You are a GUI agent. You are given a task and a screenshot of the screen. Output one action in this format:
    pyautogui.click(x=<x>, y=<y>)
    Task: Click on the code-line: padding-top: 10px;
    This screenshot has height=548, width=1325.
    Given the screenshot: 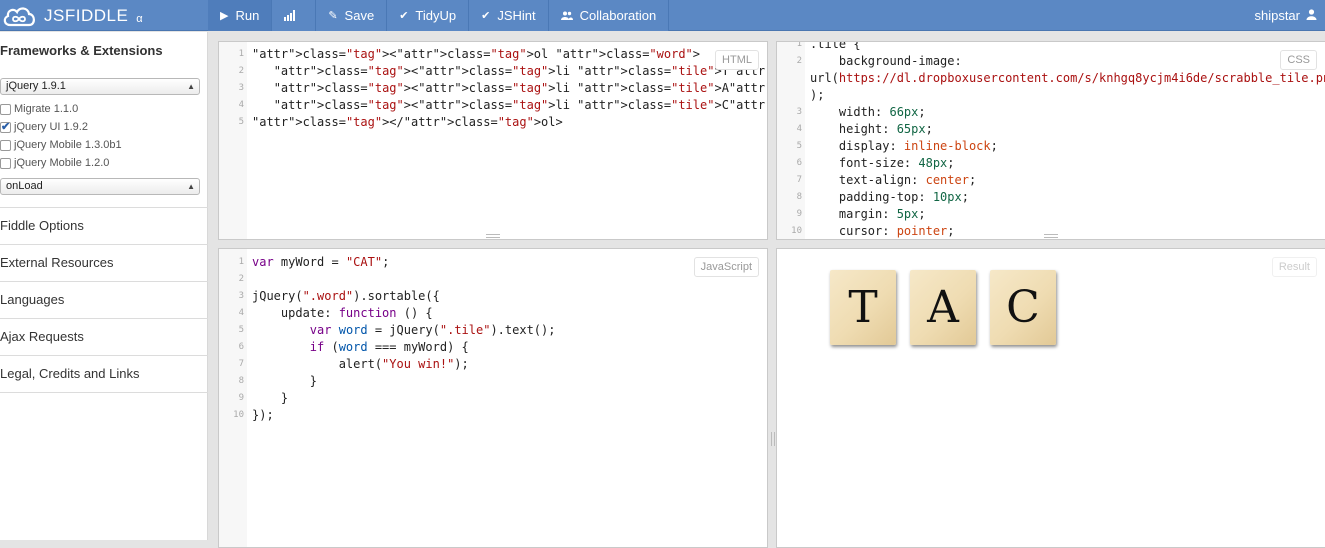 What is the action you would take?
    pyautogui.click(x=889, y=197)
    